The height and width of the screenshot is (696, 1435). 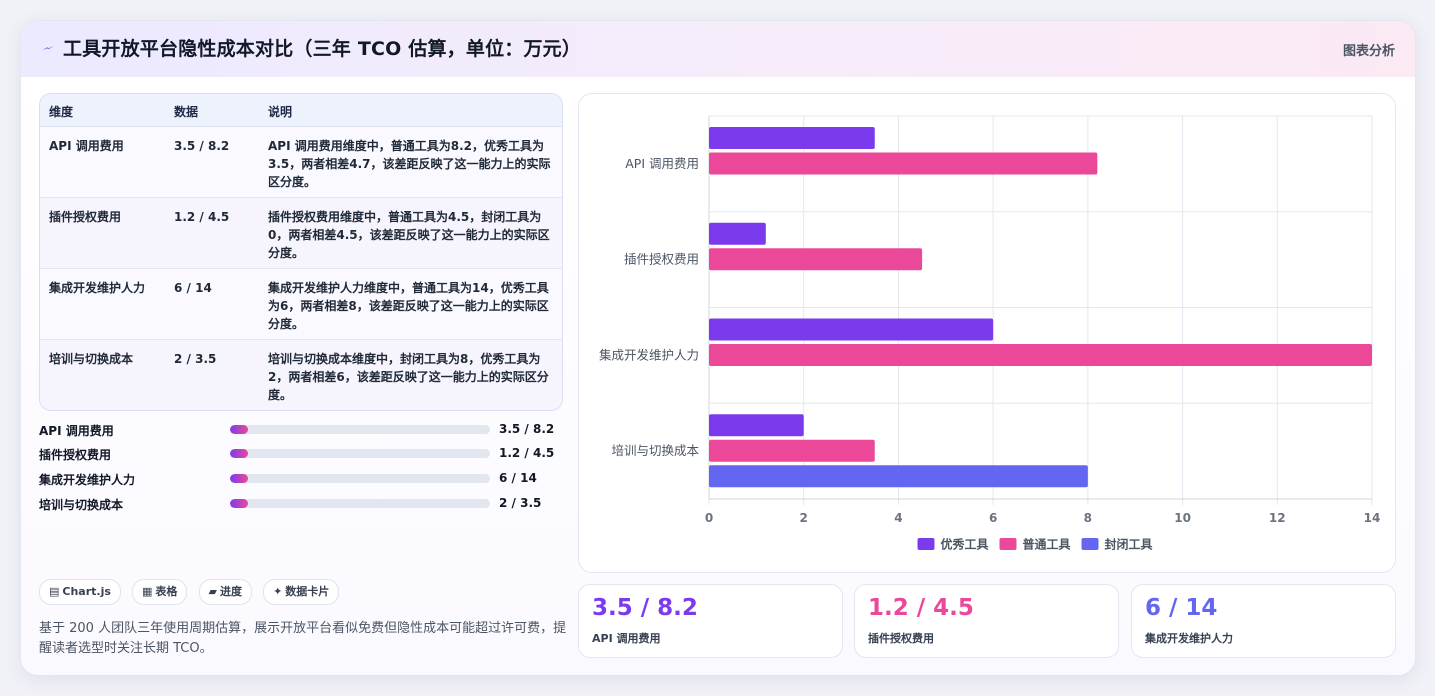 What do you see at coordinates (86, 591) in the screenshot?
I see `chip-label: Chart.js` at bounding box center [86, 591].